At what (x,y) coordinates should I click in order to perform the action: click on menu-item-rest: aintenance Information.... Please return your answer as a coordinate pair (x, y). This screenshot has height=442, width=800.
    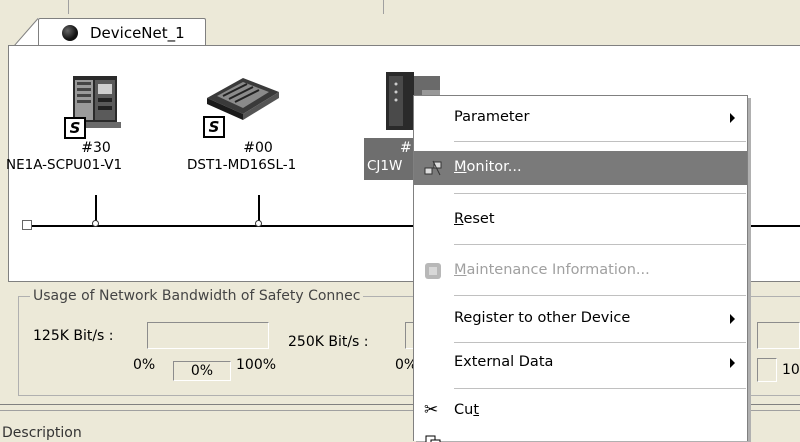
    Looking at the image, I should click on (558, 270).